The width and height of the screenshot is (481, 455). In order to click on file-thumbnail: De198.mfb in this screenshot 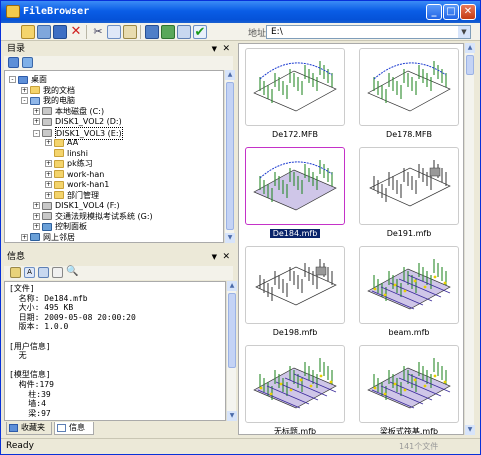, I will do `click(295, 292)`.